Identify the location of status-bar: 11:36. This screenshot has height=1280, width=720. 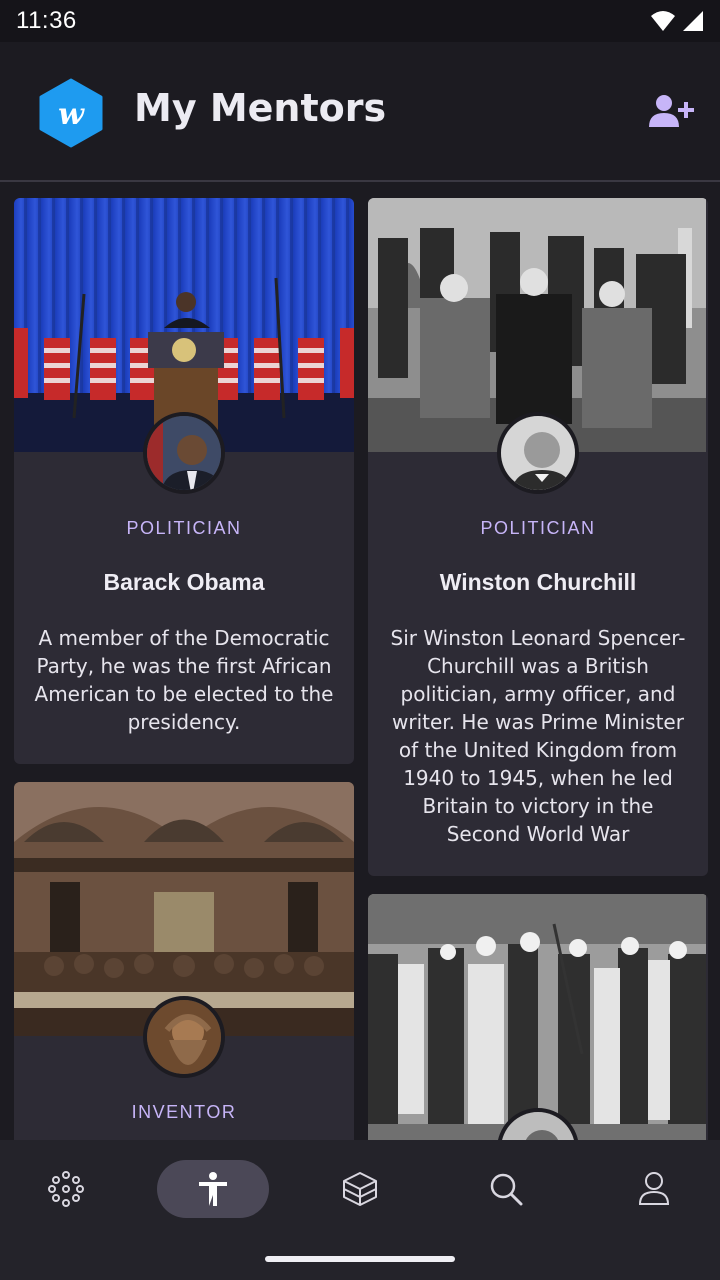
(360, 21).